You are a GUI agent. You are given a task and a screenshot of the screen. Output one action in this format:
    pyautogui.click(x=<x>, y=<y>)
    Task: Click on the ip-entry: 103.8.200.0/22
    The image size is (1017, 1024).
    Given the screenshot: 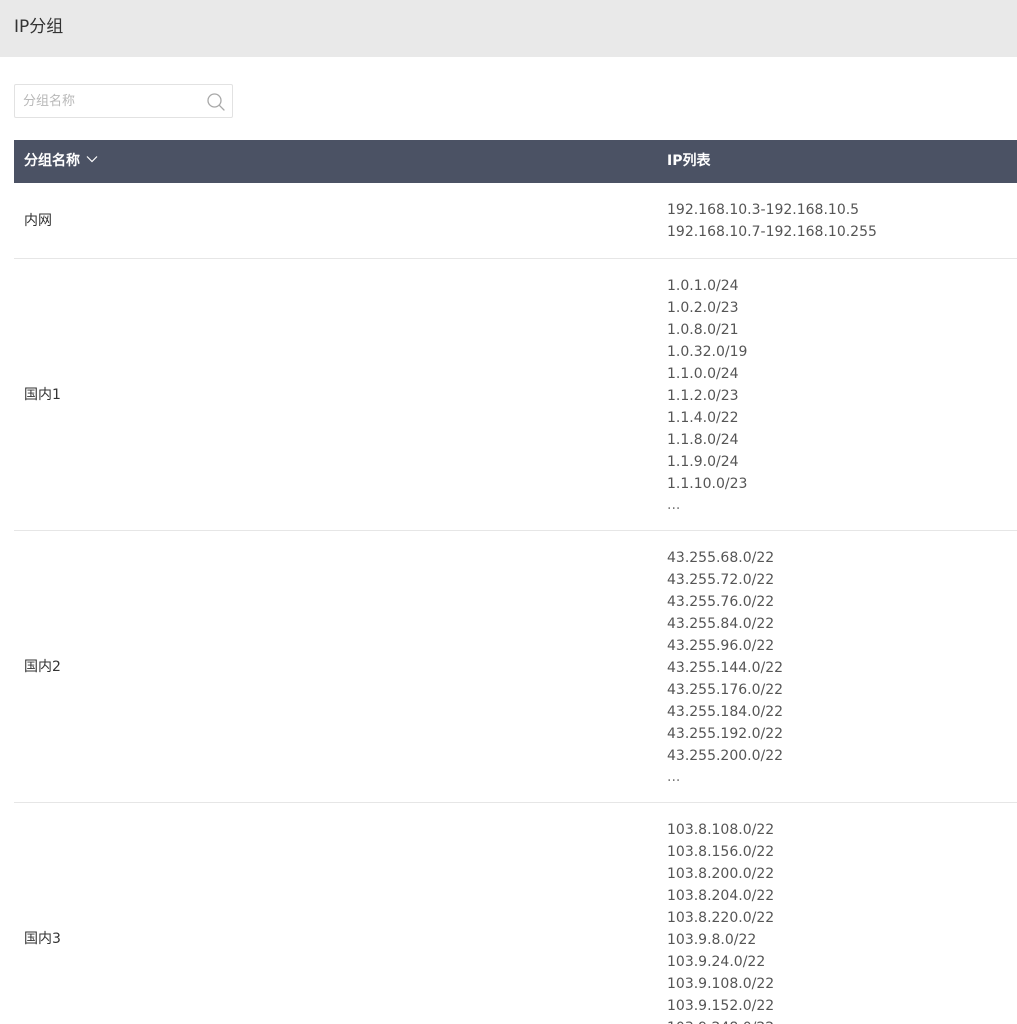 What is the action you would take?
    pyautogui.click(x=721, y=874)
    